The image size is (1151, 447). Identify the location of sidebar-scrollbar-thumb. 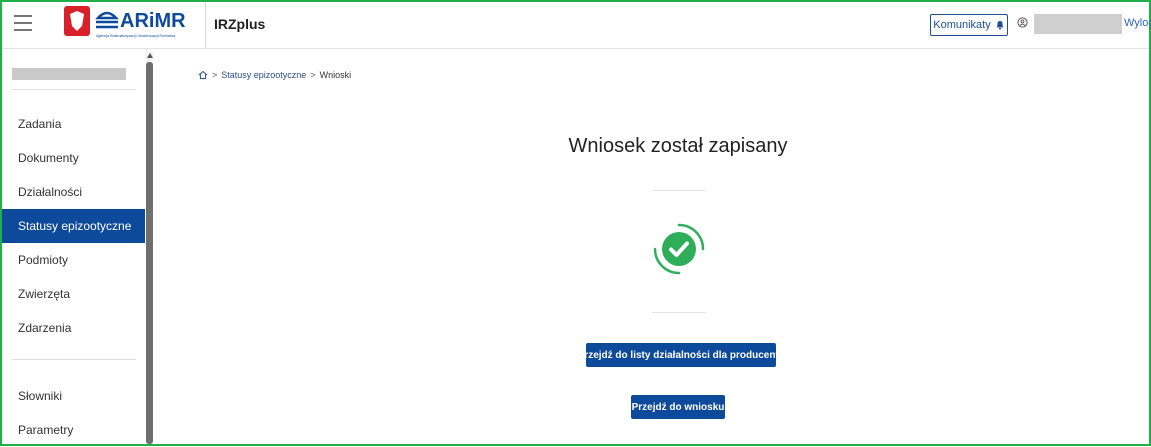
(149, 253).